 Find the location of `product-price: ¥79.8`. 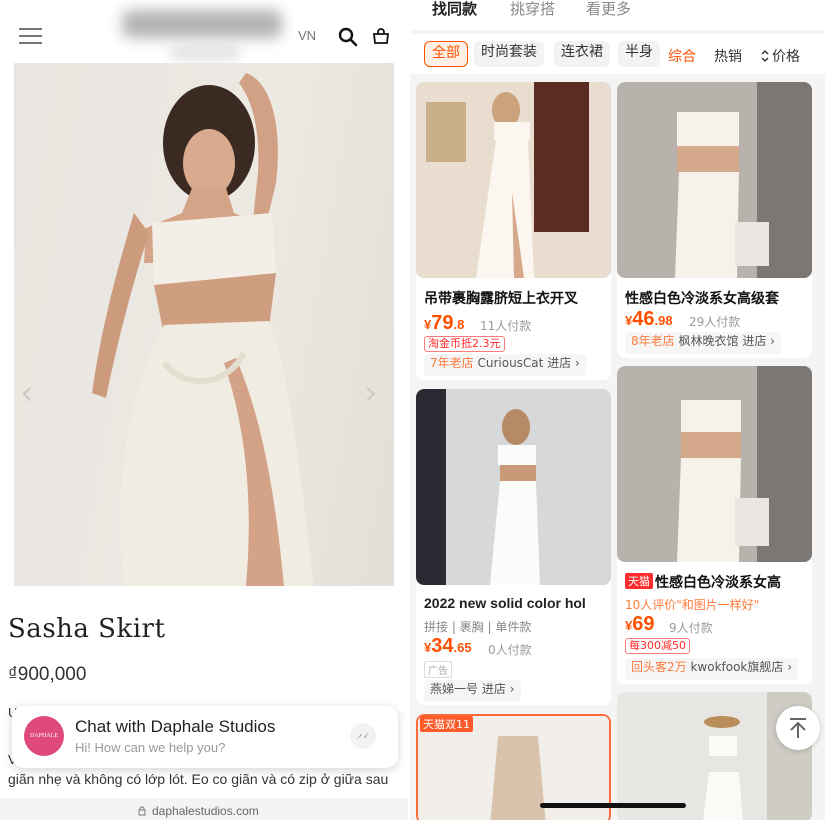

product-price: ¥79.8 is located at coordinates (444, 323).